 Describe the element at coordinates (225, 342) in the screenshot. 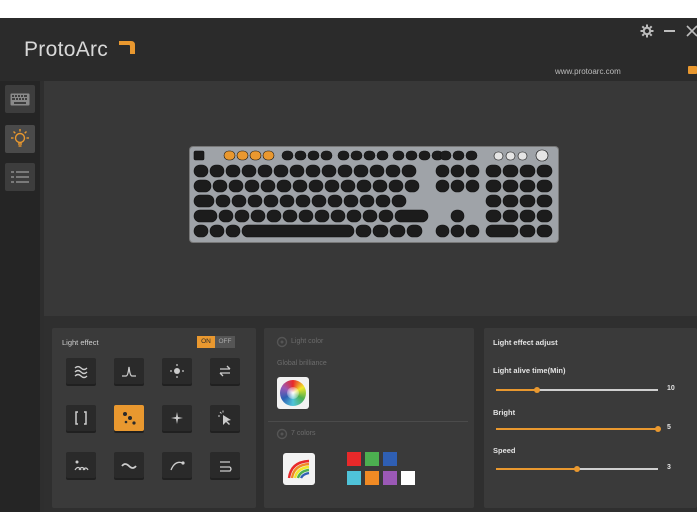

I see `effect-off-toggle: OFF` at that location.